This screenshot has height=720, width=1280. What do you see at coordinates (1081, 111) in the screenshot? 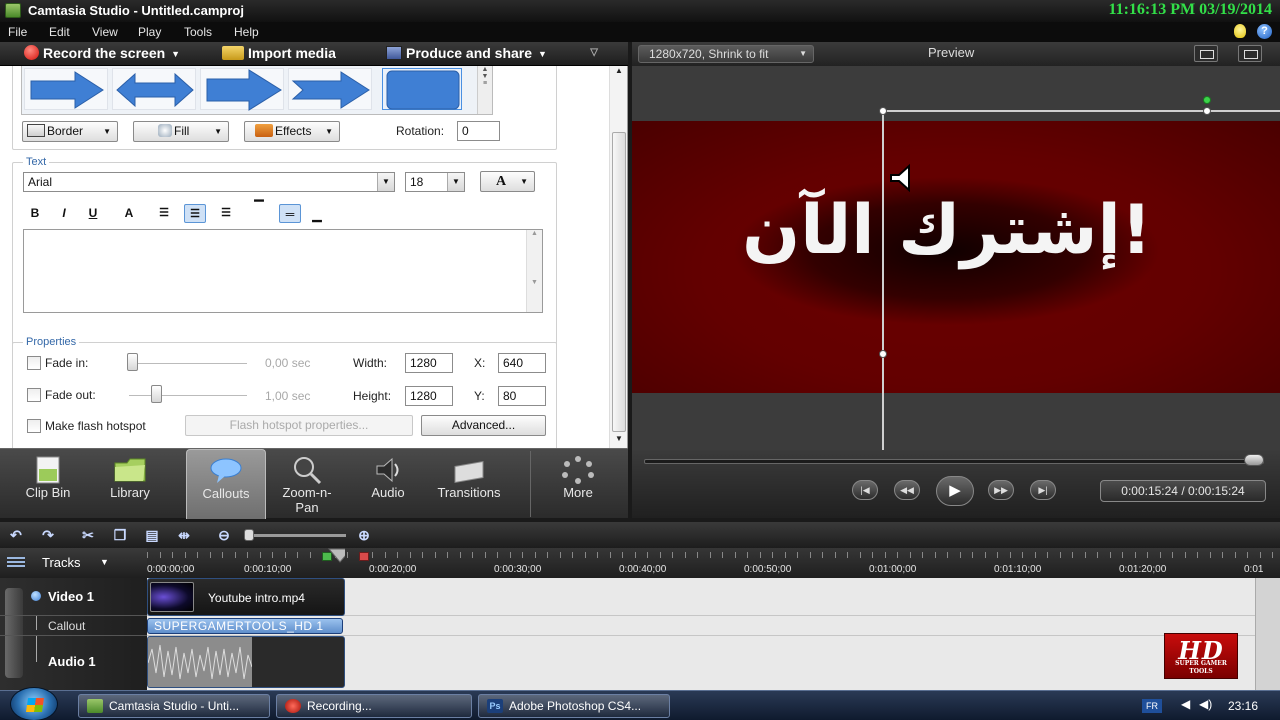
I see `selection-edge-top` at bounding box center [1081, 111].